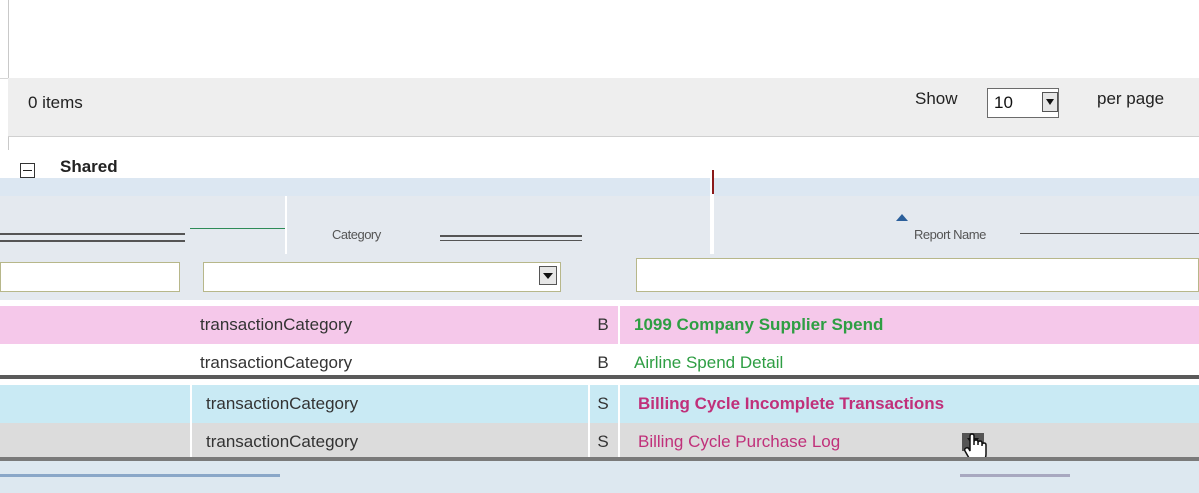  I want to click on column-resize-marker, so click(713, 182).